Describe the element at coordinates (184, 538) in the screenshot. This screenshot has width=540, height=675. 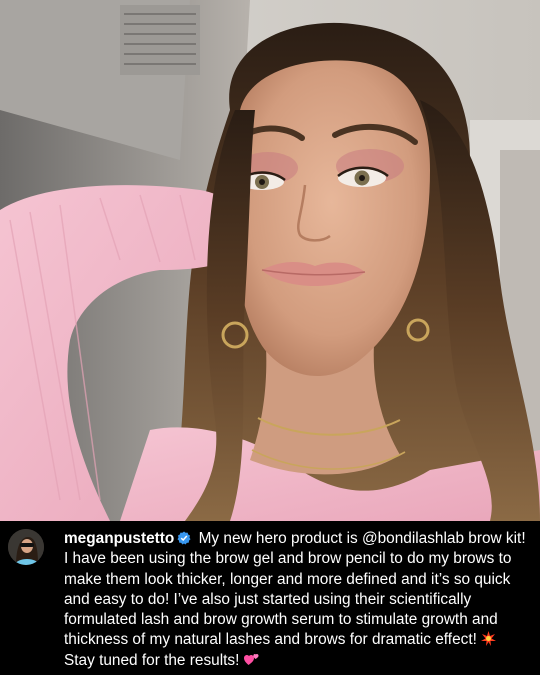
I see `verified-badge-icon` at that location.